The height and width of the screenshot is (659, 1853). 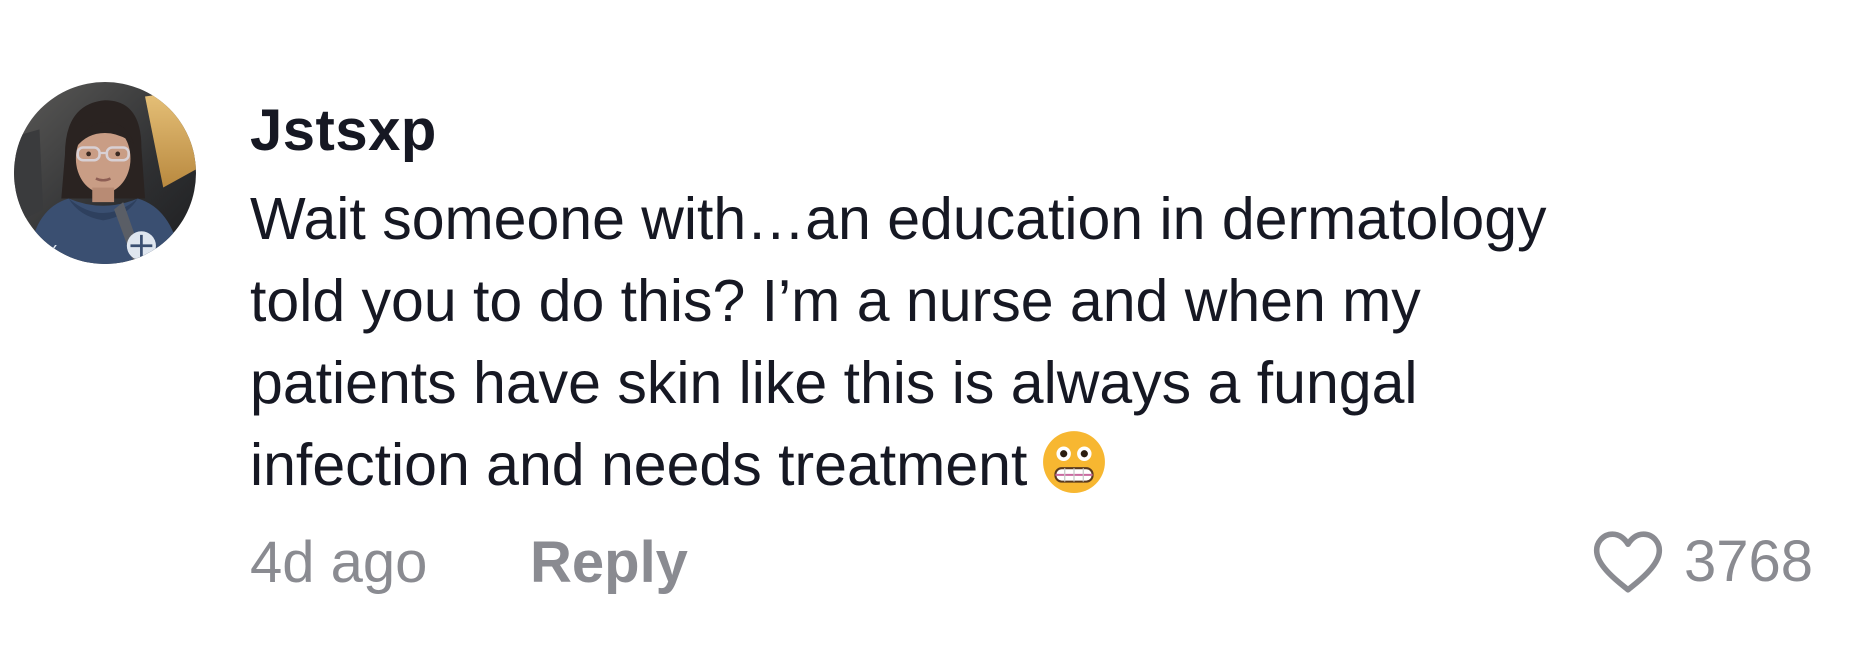 I want to click on heart-outline-icon, so click(x=1628, y=562).